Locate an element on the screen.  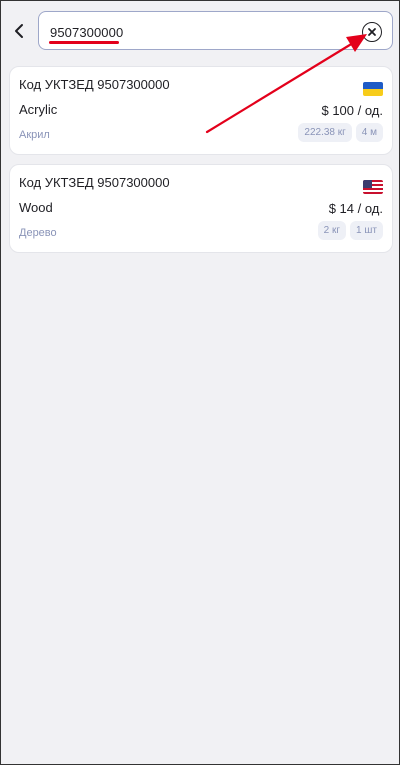
product-tags: 2 кг 1 шт is located at coordinates (350, 230).